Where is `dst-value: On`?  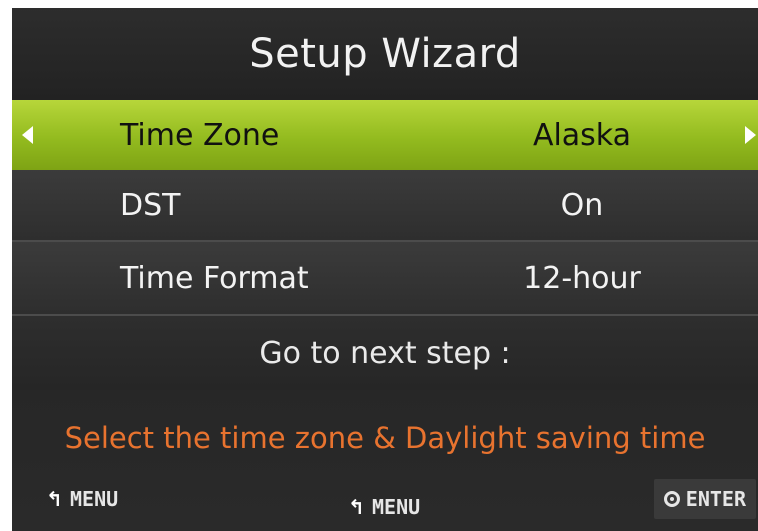
dst-value: On is located at coordinates (582, 205).